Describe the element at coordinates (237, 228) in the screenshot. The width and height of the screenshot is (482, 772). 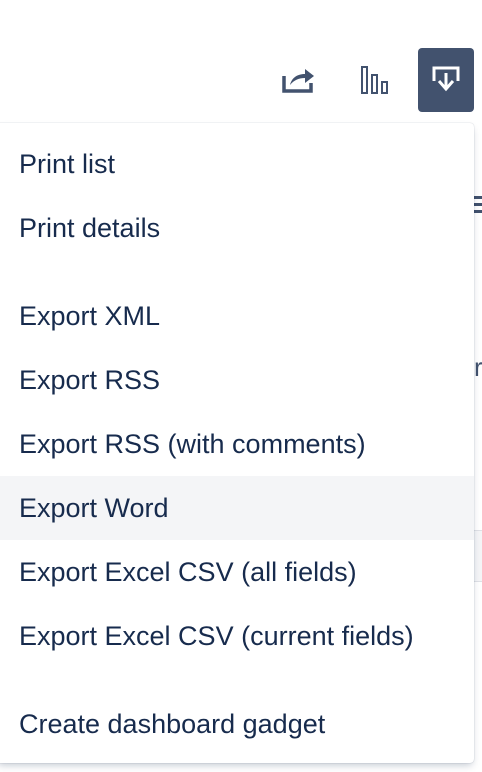
I see `menu-item-print-details: Print details` at that location.